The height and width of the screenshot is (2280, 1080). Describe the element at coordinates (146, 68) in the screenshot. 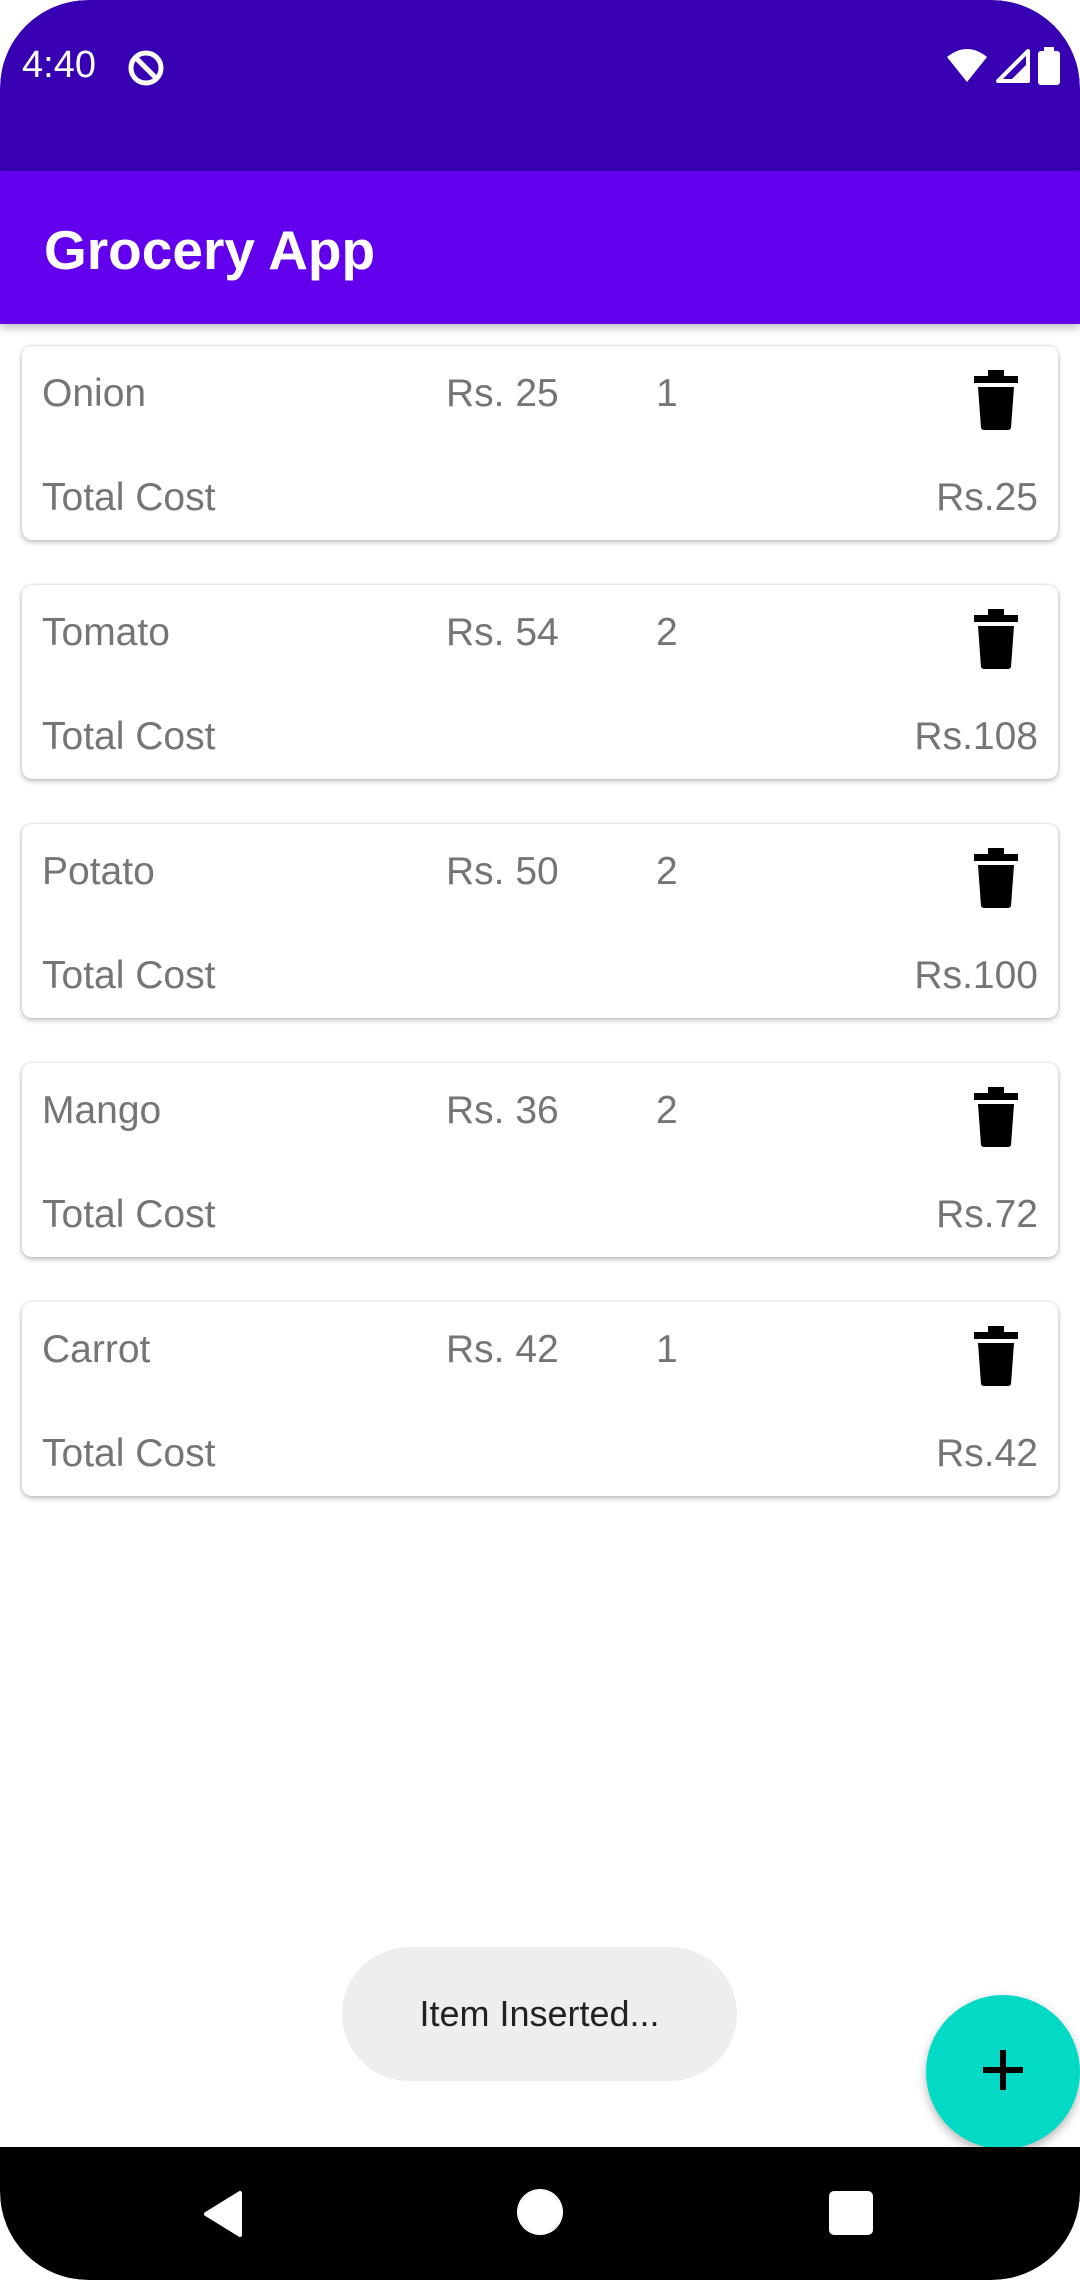

I see `sync-icon` at that location.